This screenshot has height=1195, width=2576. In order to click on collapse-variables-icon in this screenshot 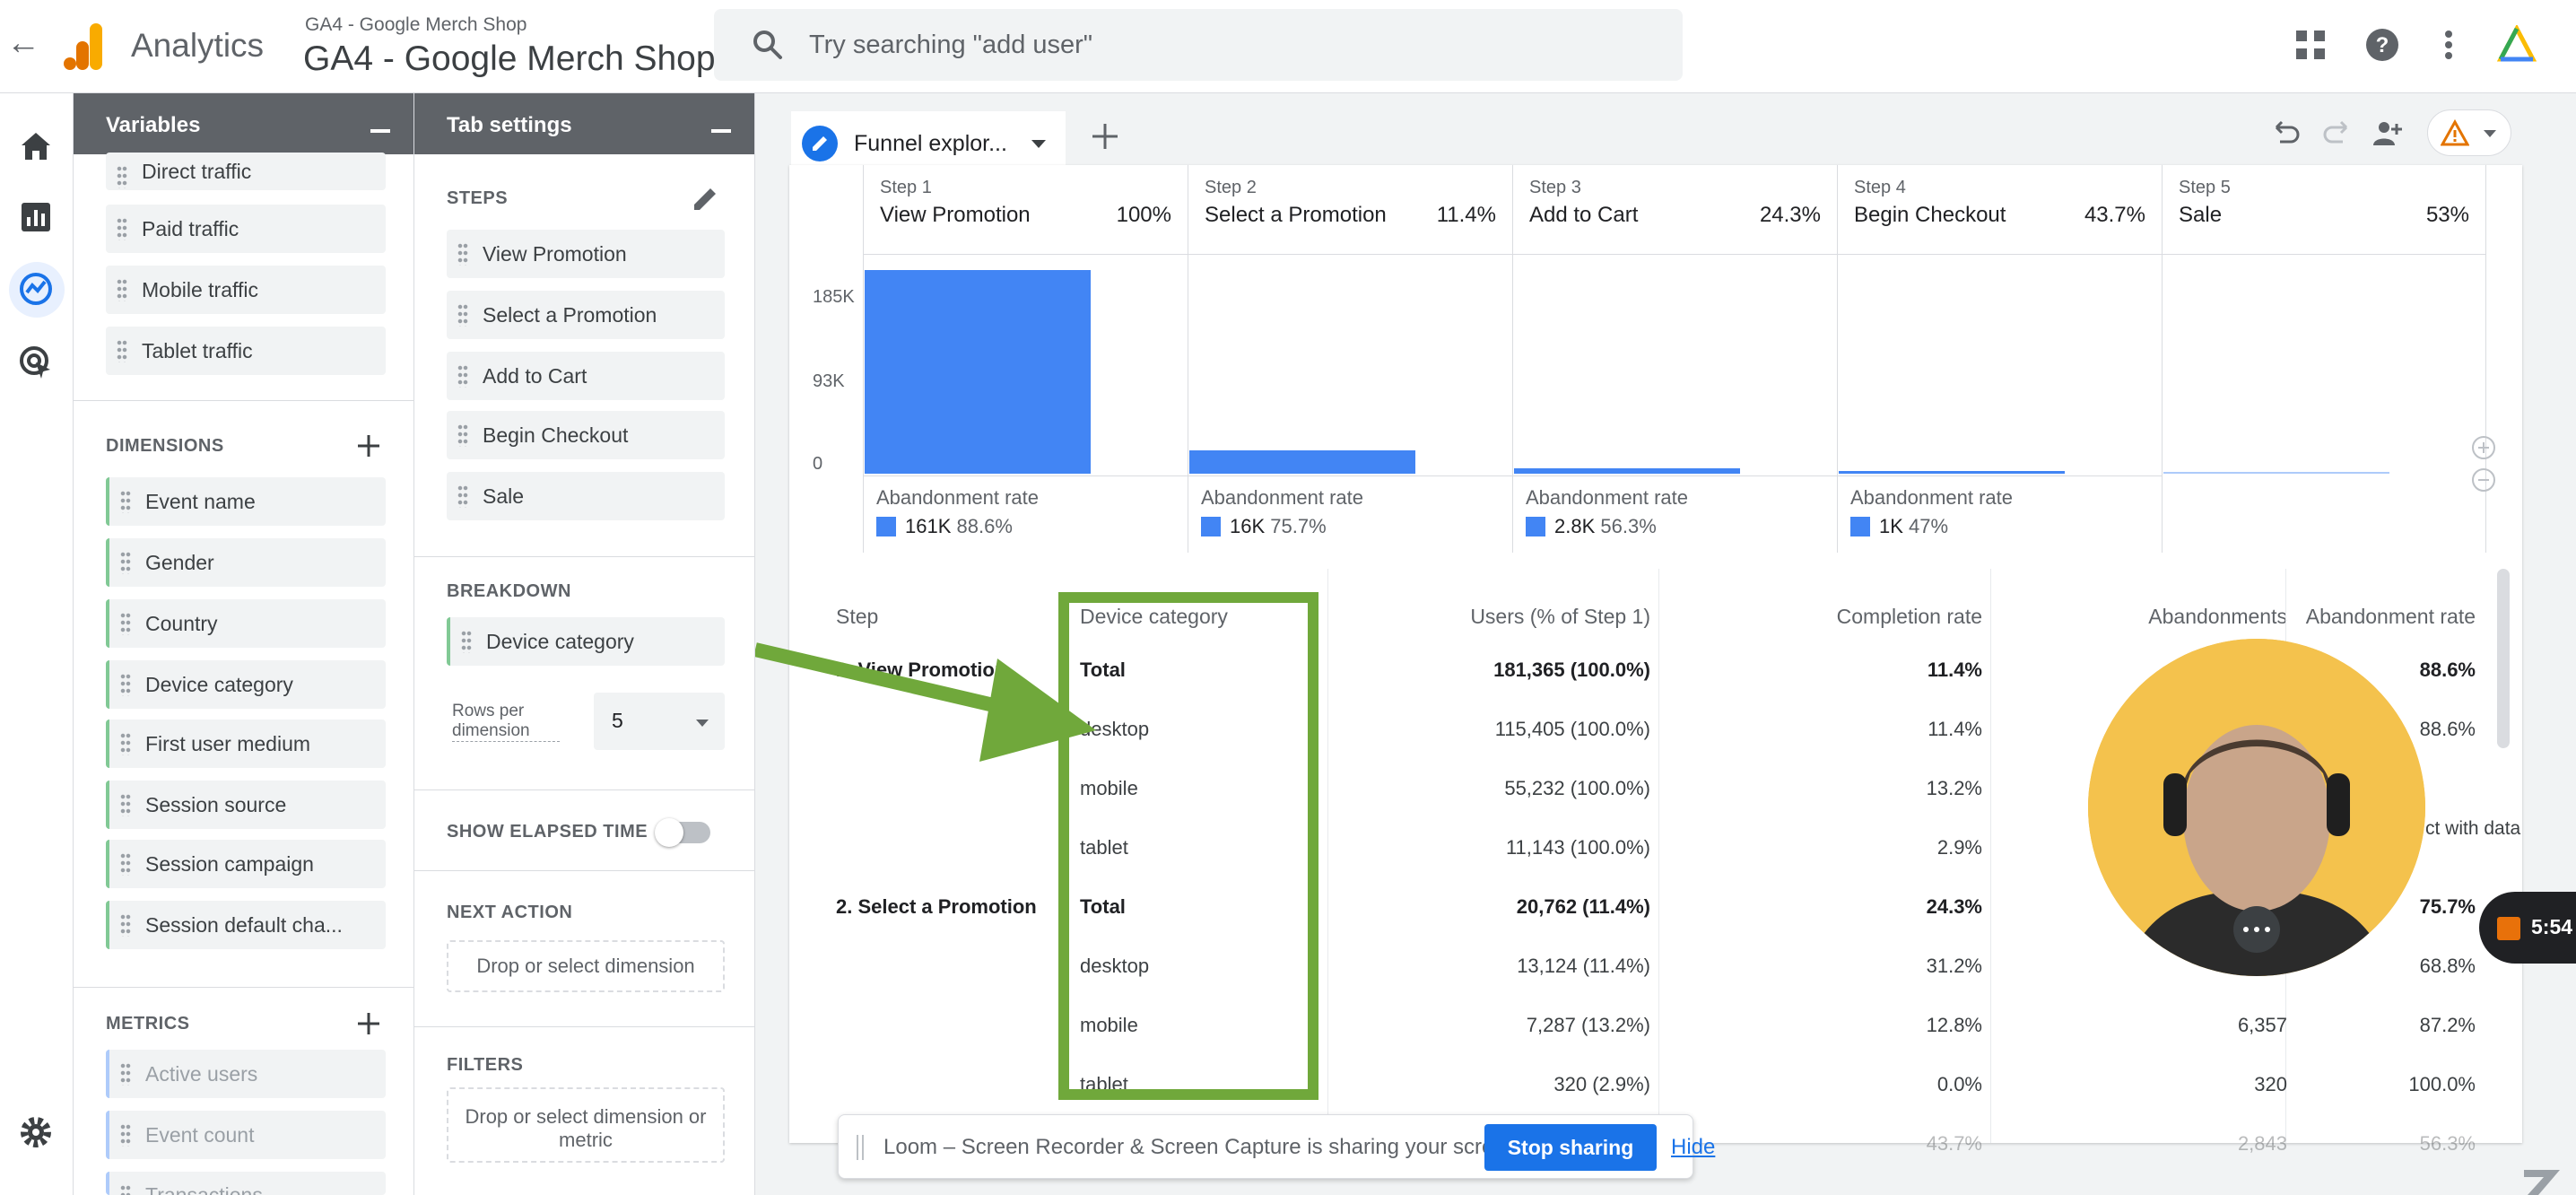, I will do `click(380, 131)`.